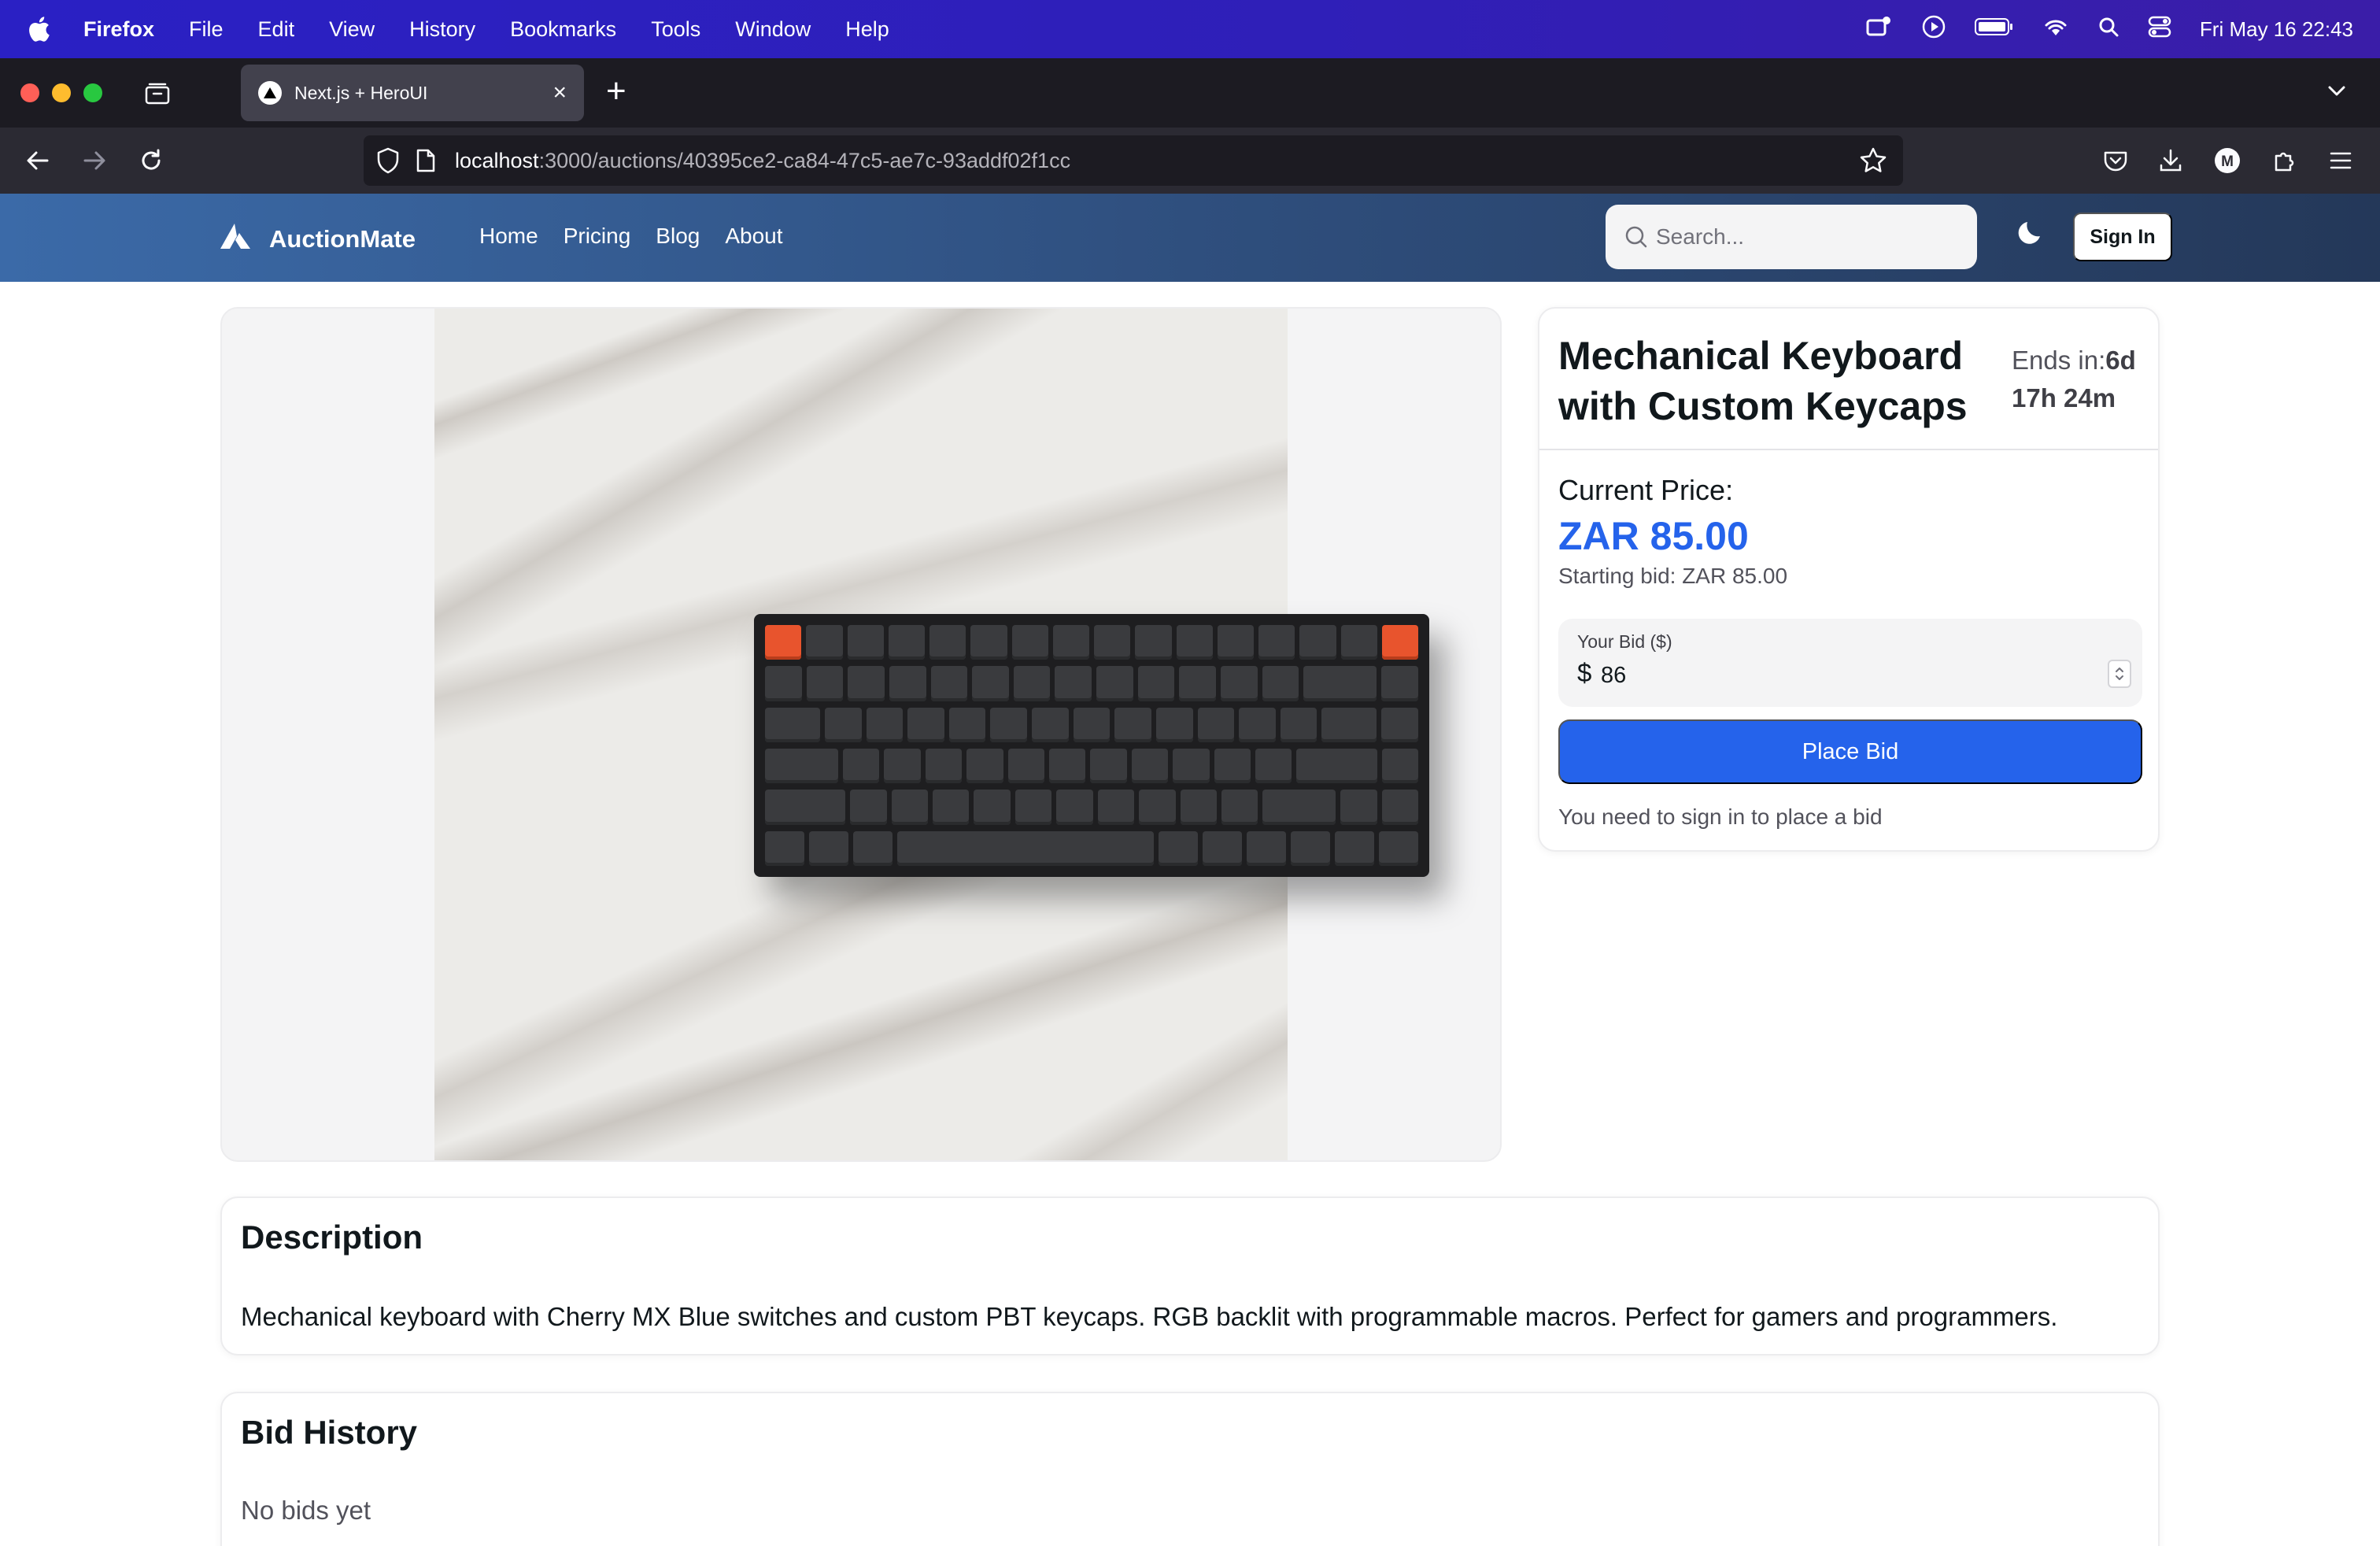 Image resolution: width=2380 pixels, height=1546 pixels. What do you see at coordinates (2055, 30) in the screenshot?
I see `wifi-icon` at bounding box center [2055, 30].